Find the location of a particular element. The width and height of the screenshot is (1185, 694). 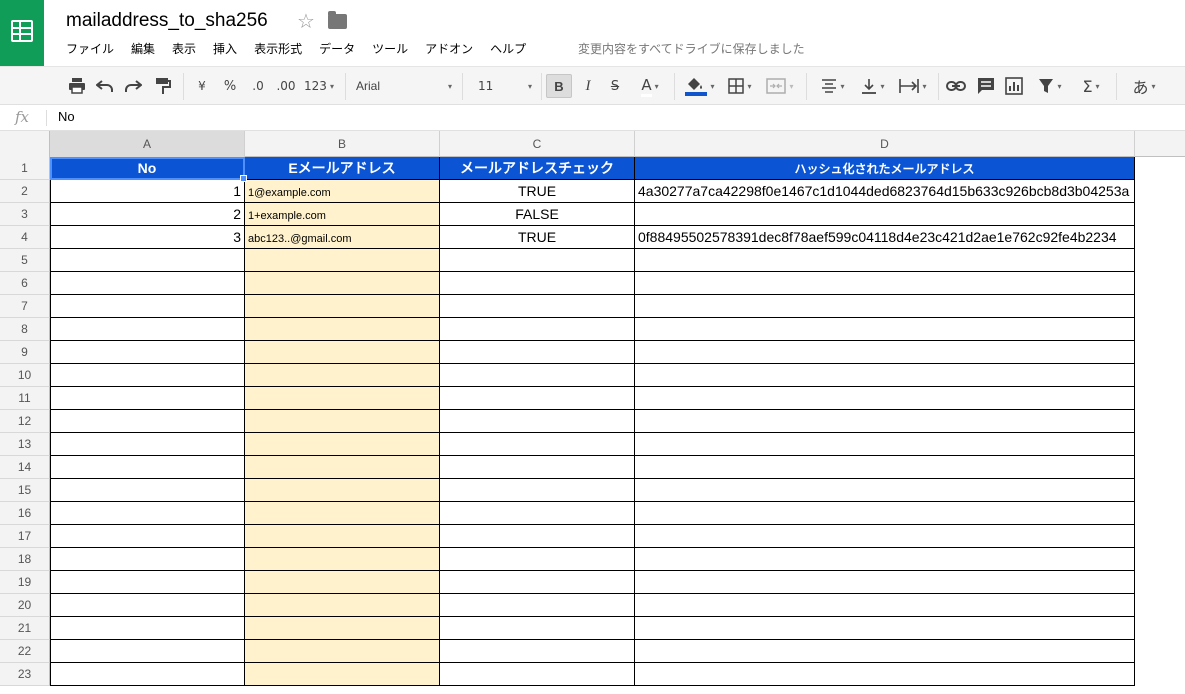

text-color-button: A ▾ is located at coordinates (650, 86).